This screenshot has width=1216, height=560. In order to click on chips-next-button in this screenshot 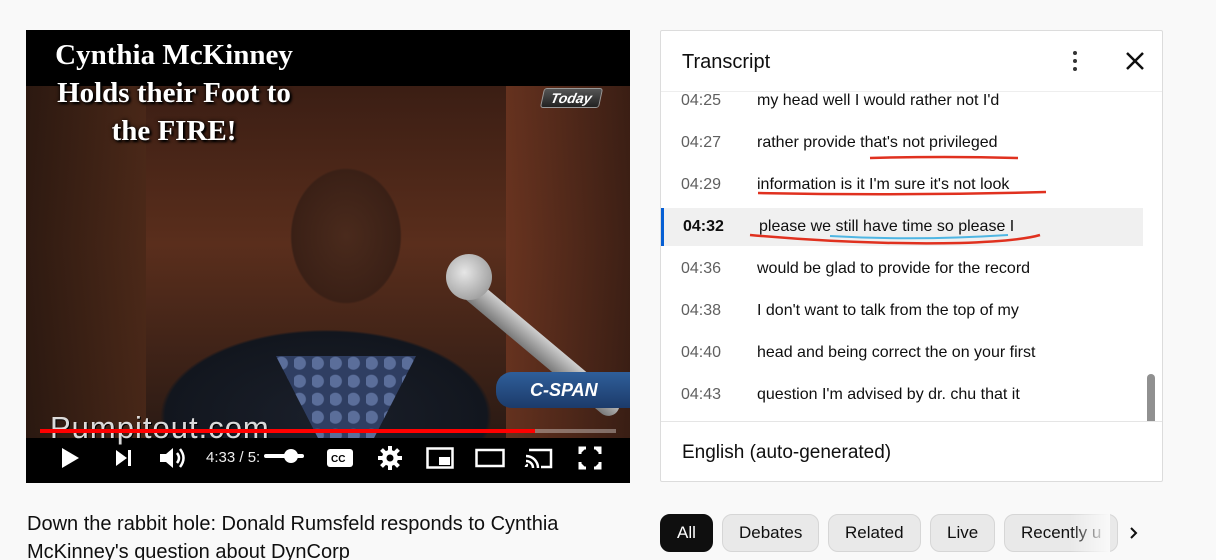, I will do `click(1133, 533)`.